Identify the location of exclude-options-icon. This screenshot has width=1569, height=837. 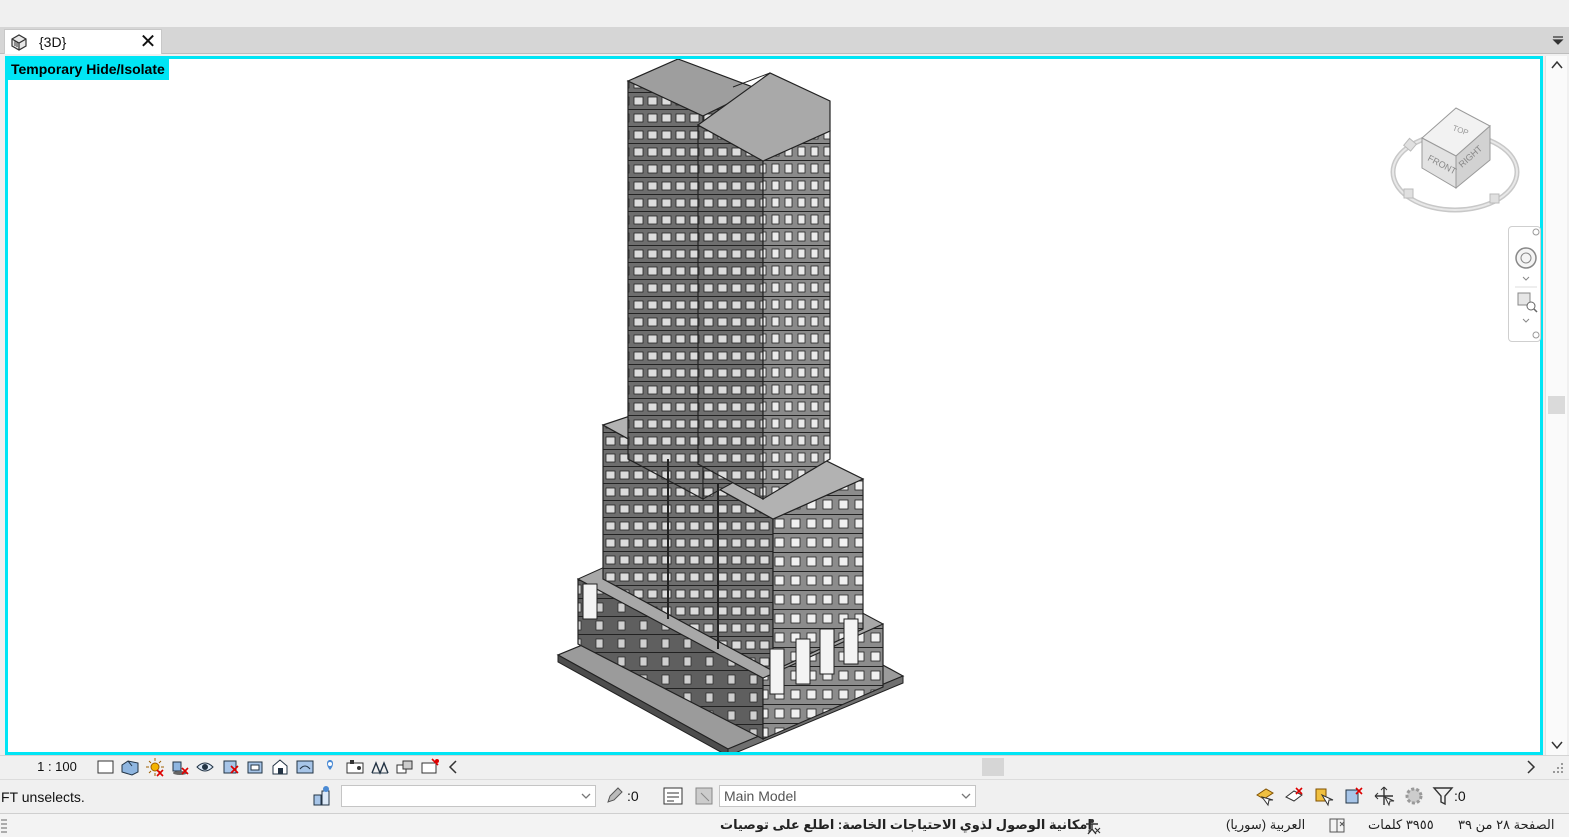
(704, 796).